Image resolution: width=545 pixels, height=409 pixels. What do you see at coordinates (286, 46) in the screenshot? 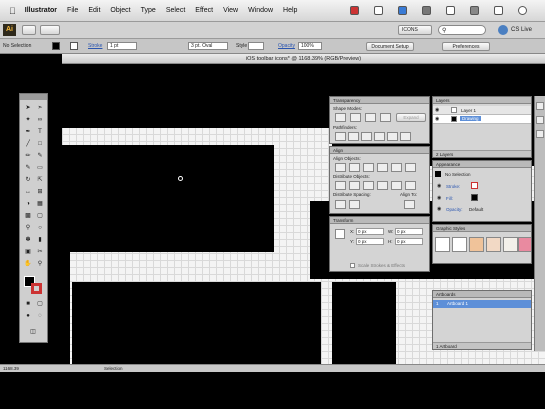
I see `opacity-link: Opacity` at bounding box center [286, 46].